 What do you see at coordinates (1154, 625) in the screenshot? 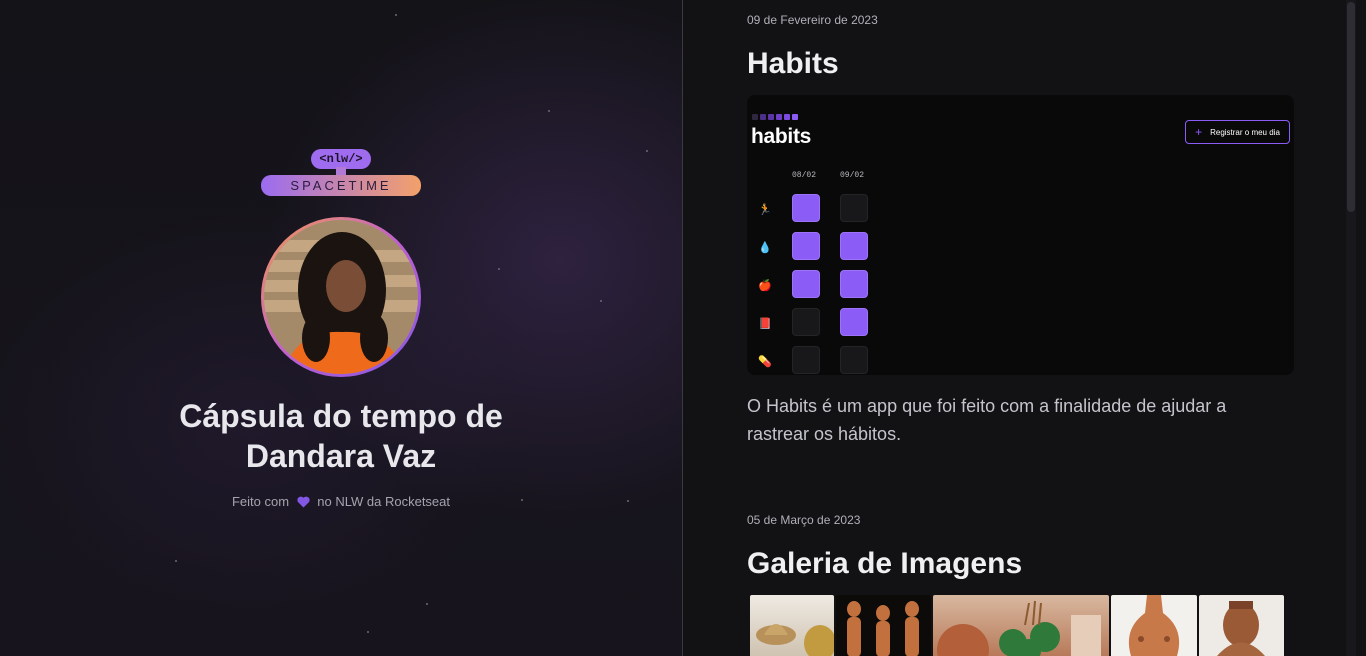
I see `clay-vase-photo` at bounding box center [1154, 625].